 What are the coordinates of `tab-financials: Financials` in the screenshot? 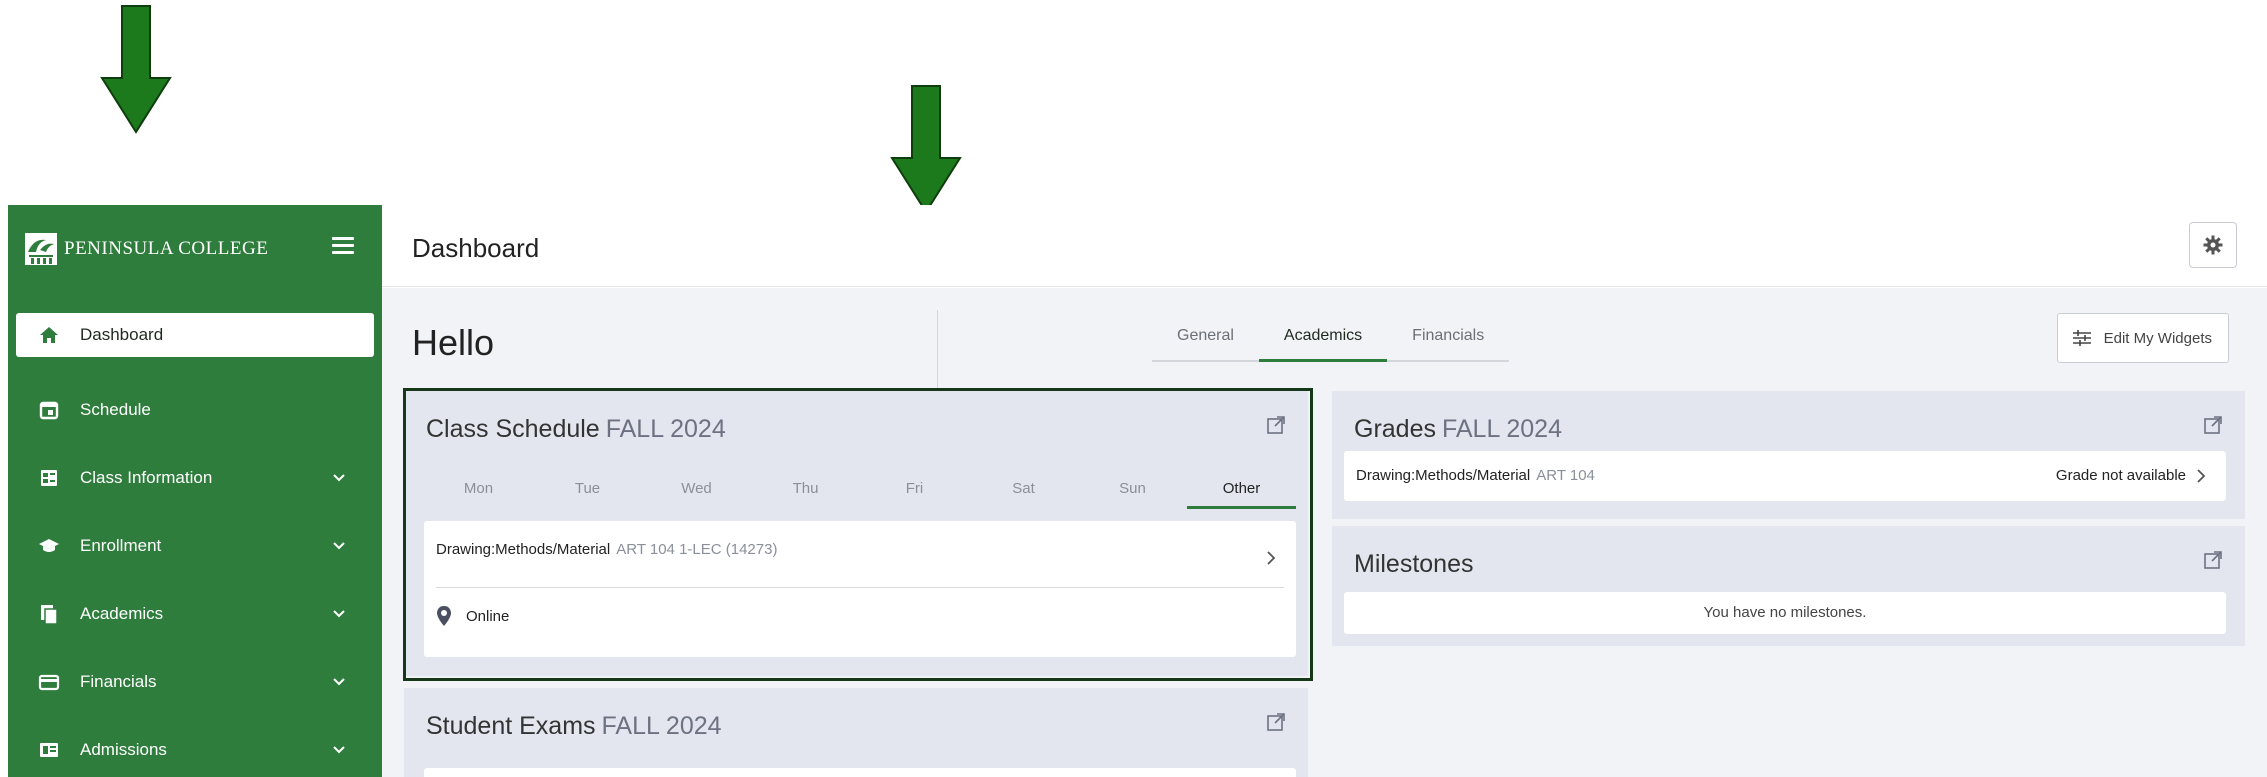 It's located at (1448, 340).